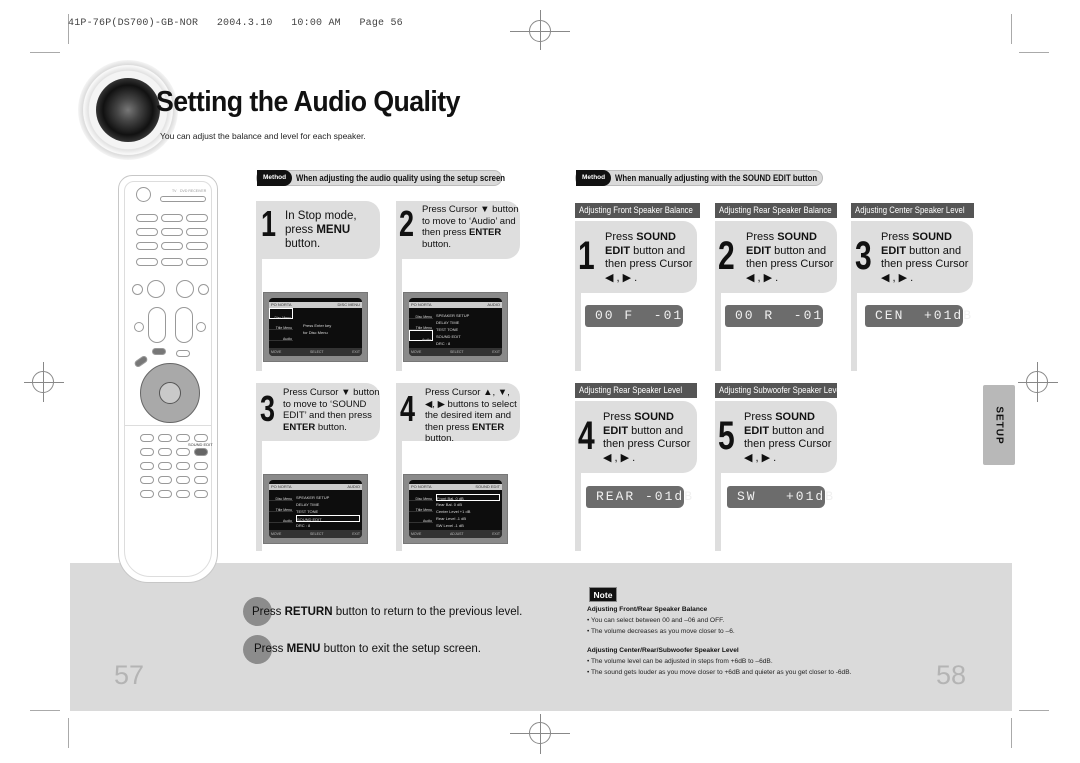 The image size is (1080, 763). I want to click on section-header-center-level: Adjusting Center Speaker Level, so click(912, 210).